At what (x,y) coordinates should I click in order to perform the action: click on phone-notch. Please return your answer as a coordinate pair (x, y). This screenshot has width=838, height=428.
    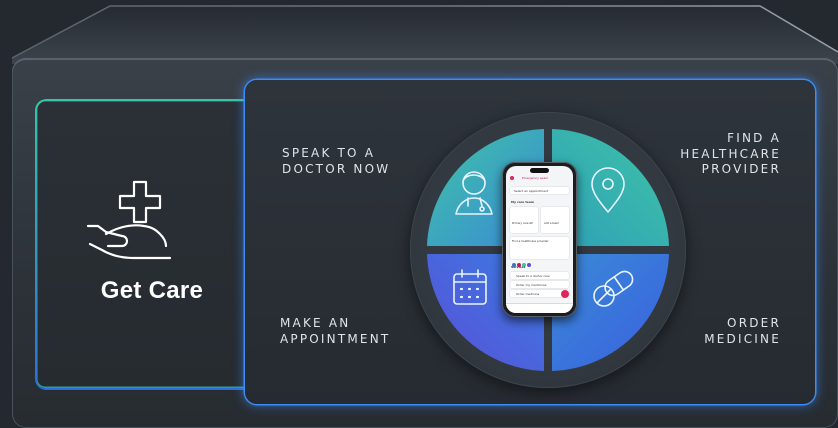
    Looking at the image, I should click on (539, 170).